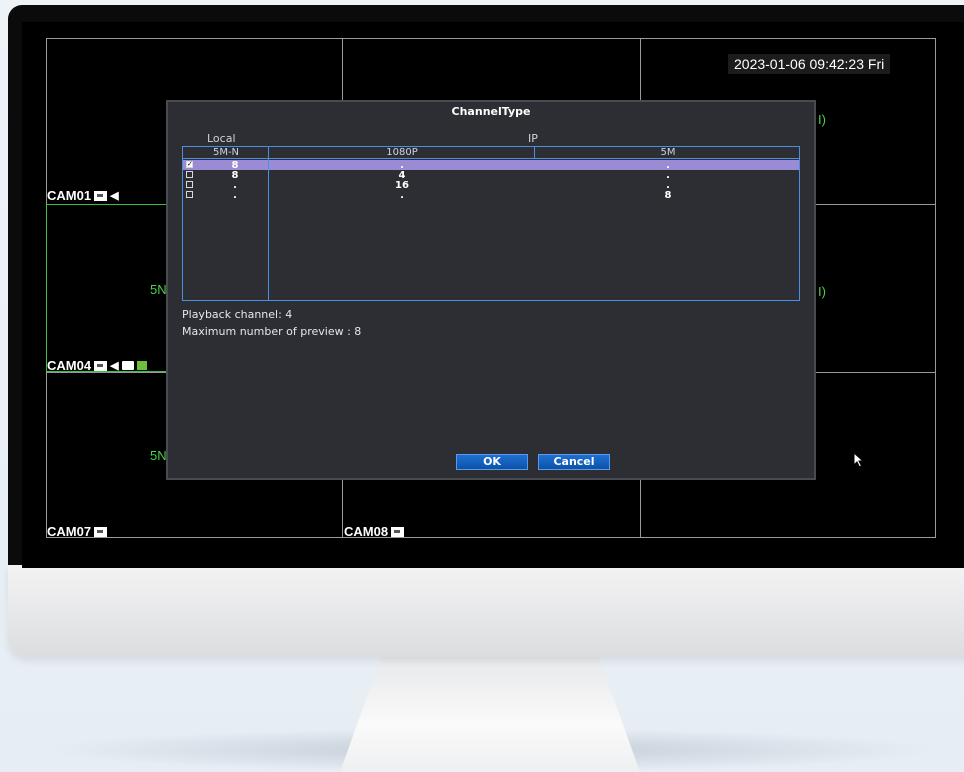 Image resolution: width=964 pixels, height=772 pixels. I want to click on camera-tile-cam01: CAM01 ◀︎, so click(83, 195).